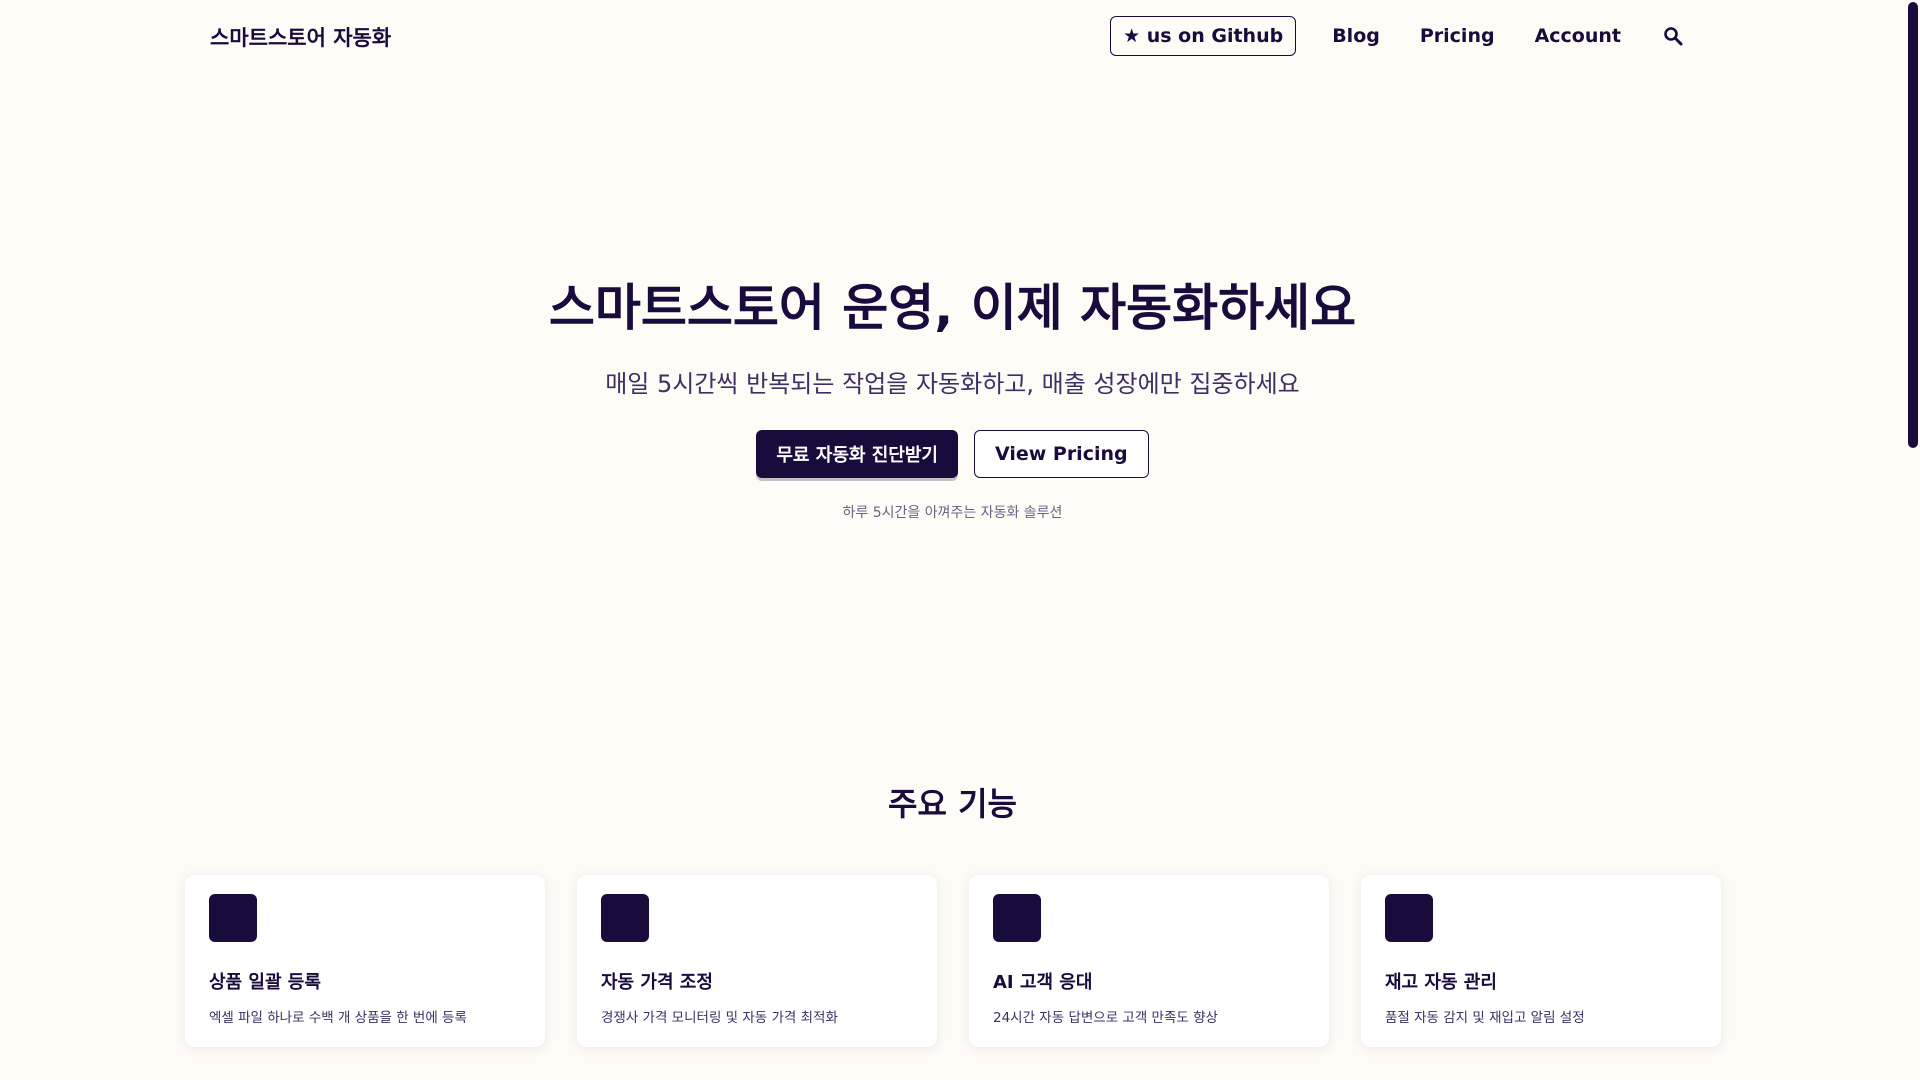  I want to click on brand-logo-text: 스마트스토어 자동화, so click(300, 37).